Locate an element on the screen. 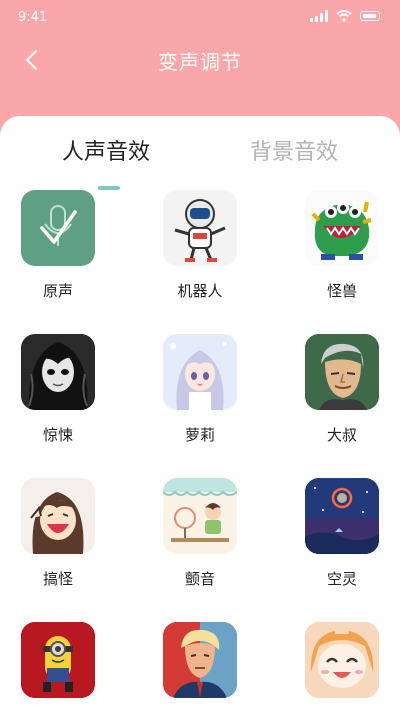 This screenshot has height=710, width=400. effect-item-loli: 萝莉 is located at coordinates (200, 389).